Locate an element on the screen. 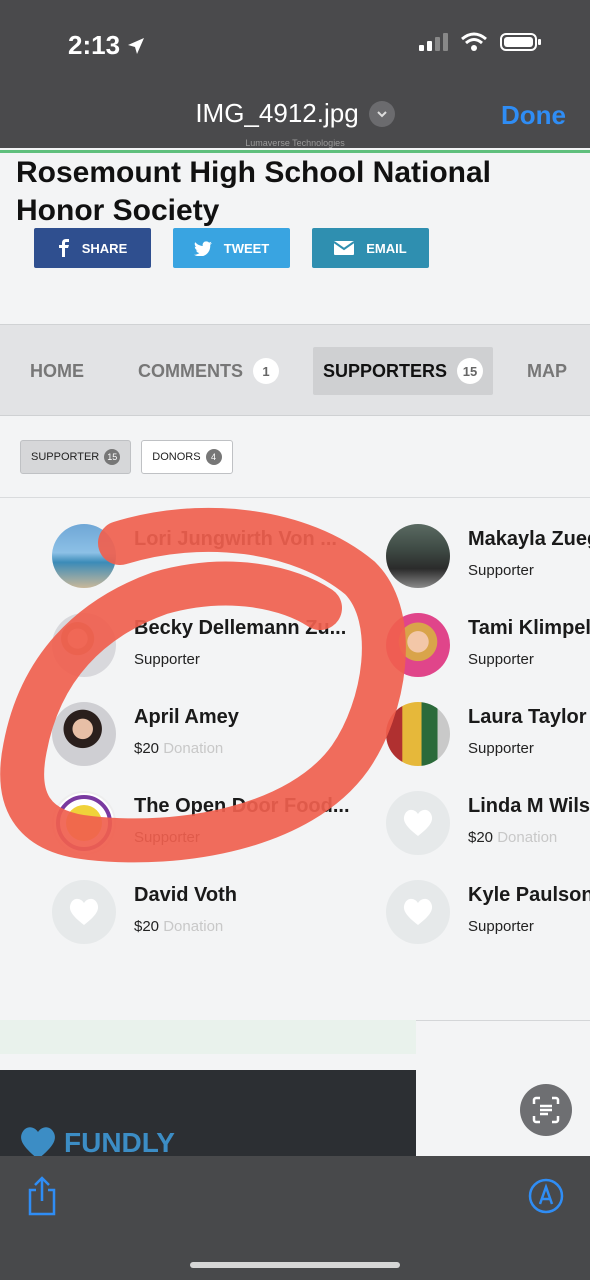 The image size is (590, 1280). tab-comments: COMMENTS 1 is located at coordinates (208, 371).